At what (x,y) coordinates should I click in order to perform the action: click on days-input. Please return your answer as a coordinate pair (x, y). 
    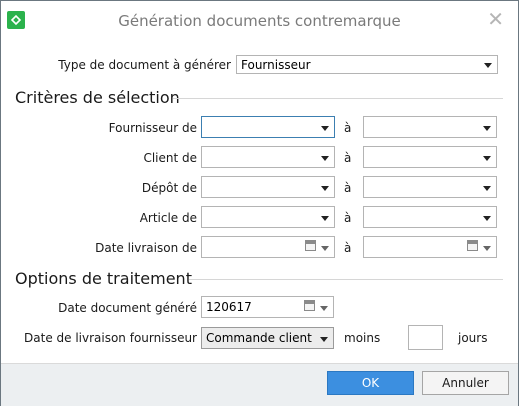
    Looking at the image, I should click on (425, 337).